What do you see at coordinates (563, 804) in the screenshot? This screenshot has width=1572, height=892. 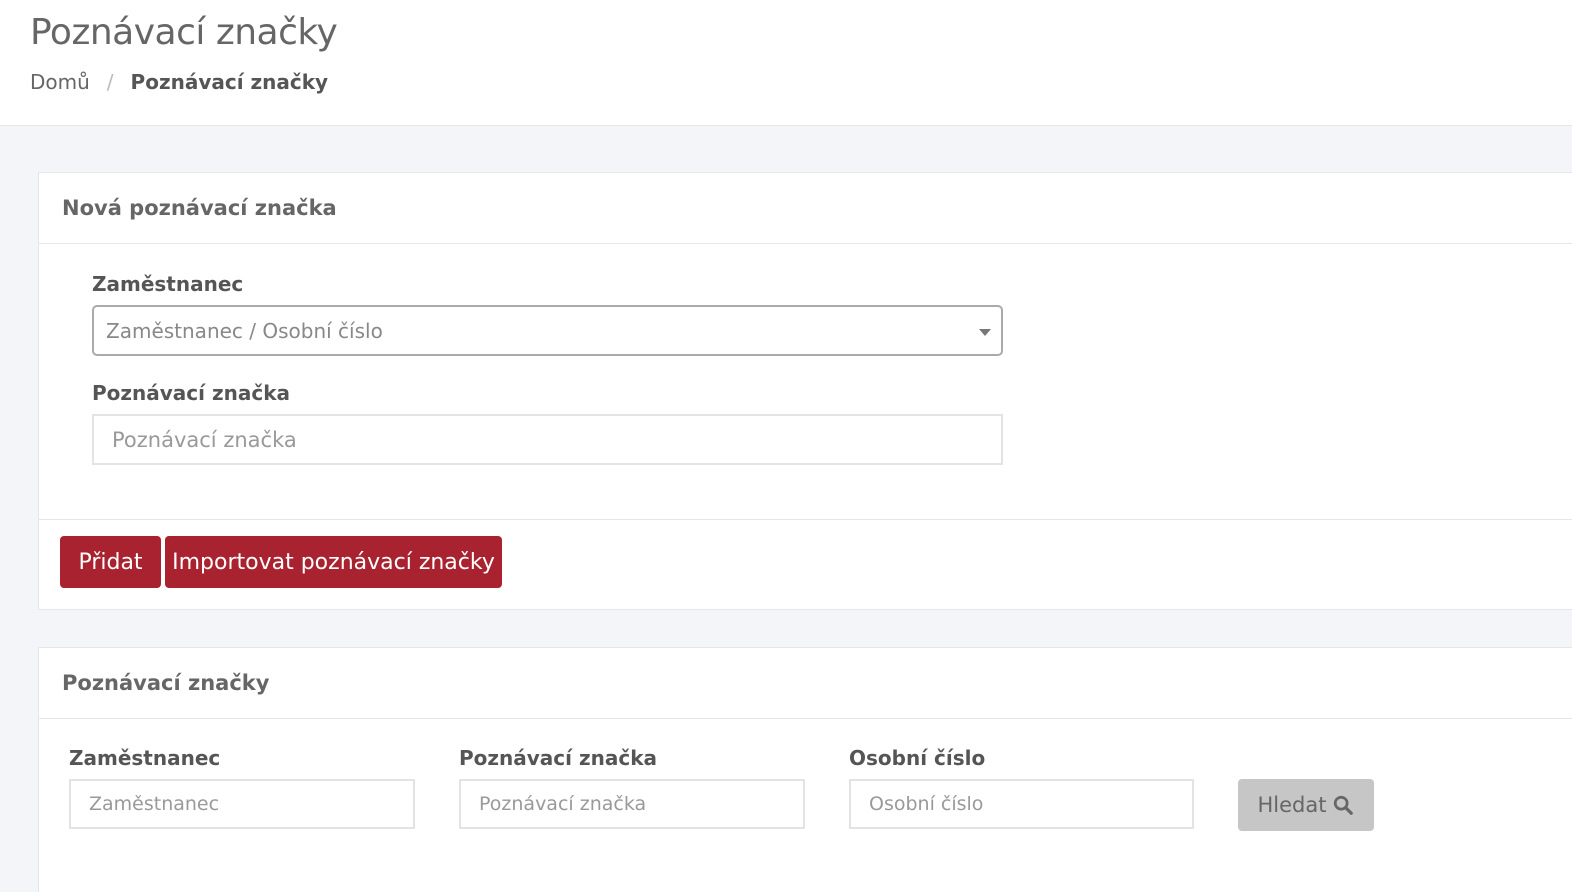 I see `filter-plate-placeholder: Poznávací značka` at bounding box center [563, 804].